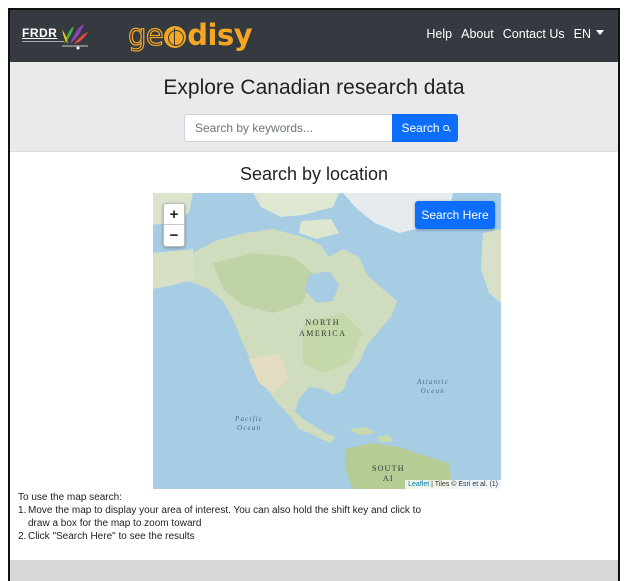 The width and height of the screenshot is (628, 581). I want to click on caret-down-icon, so click(600, 33).